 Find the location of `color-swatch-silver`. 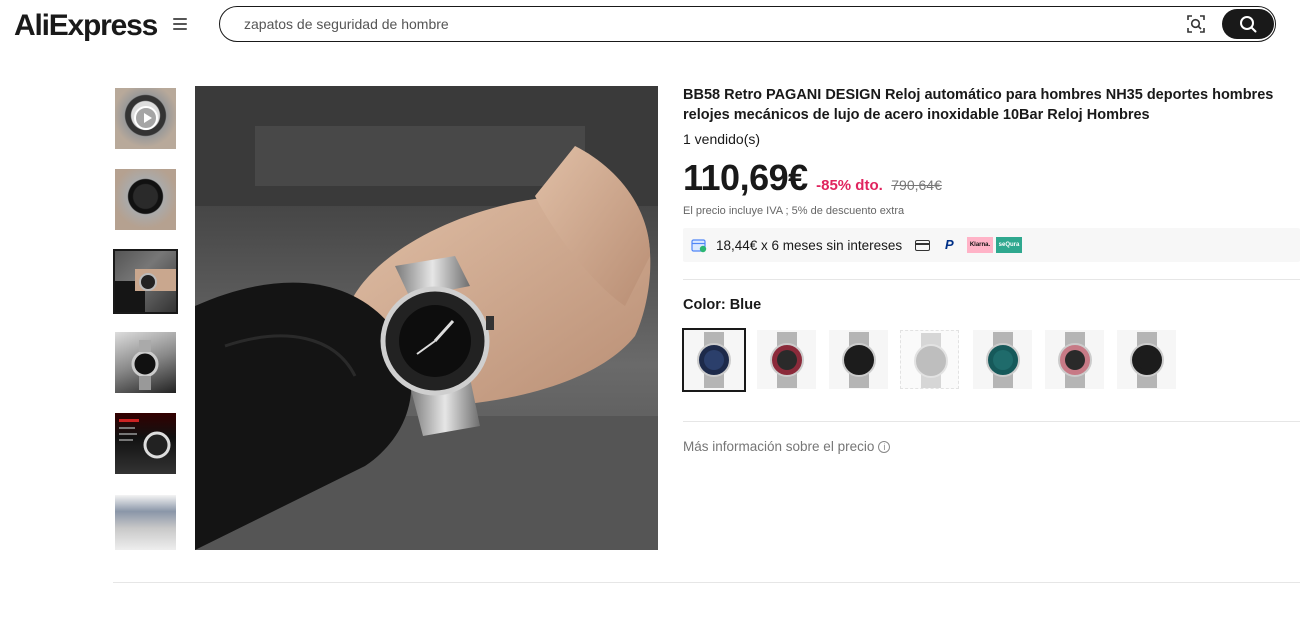

color-swatch-silver is located at coordinates (929, 359).